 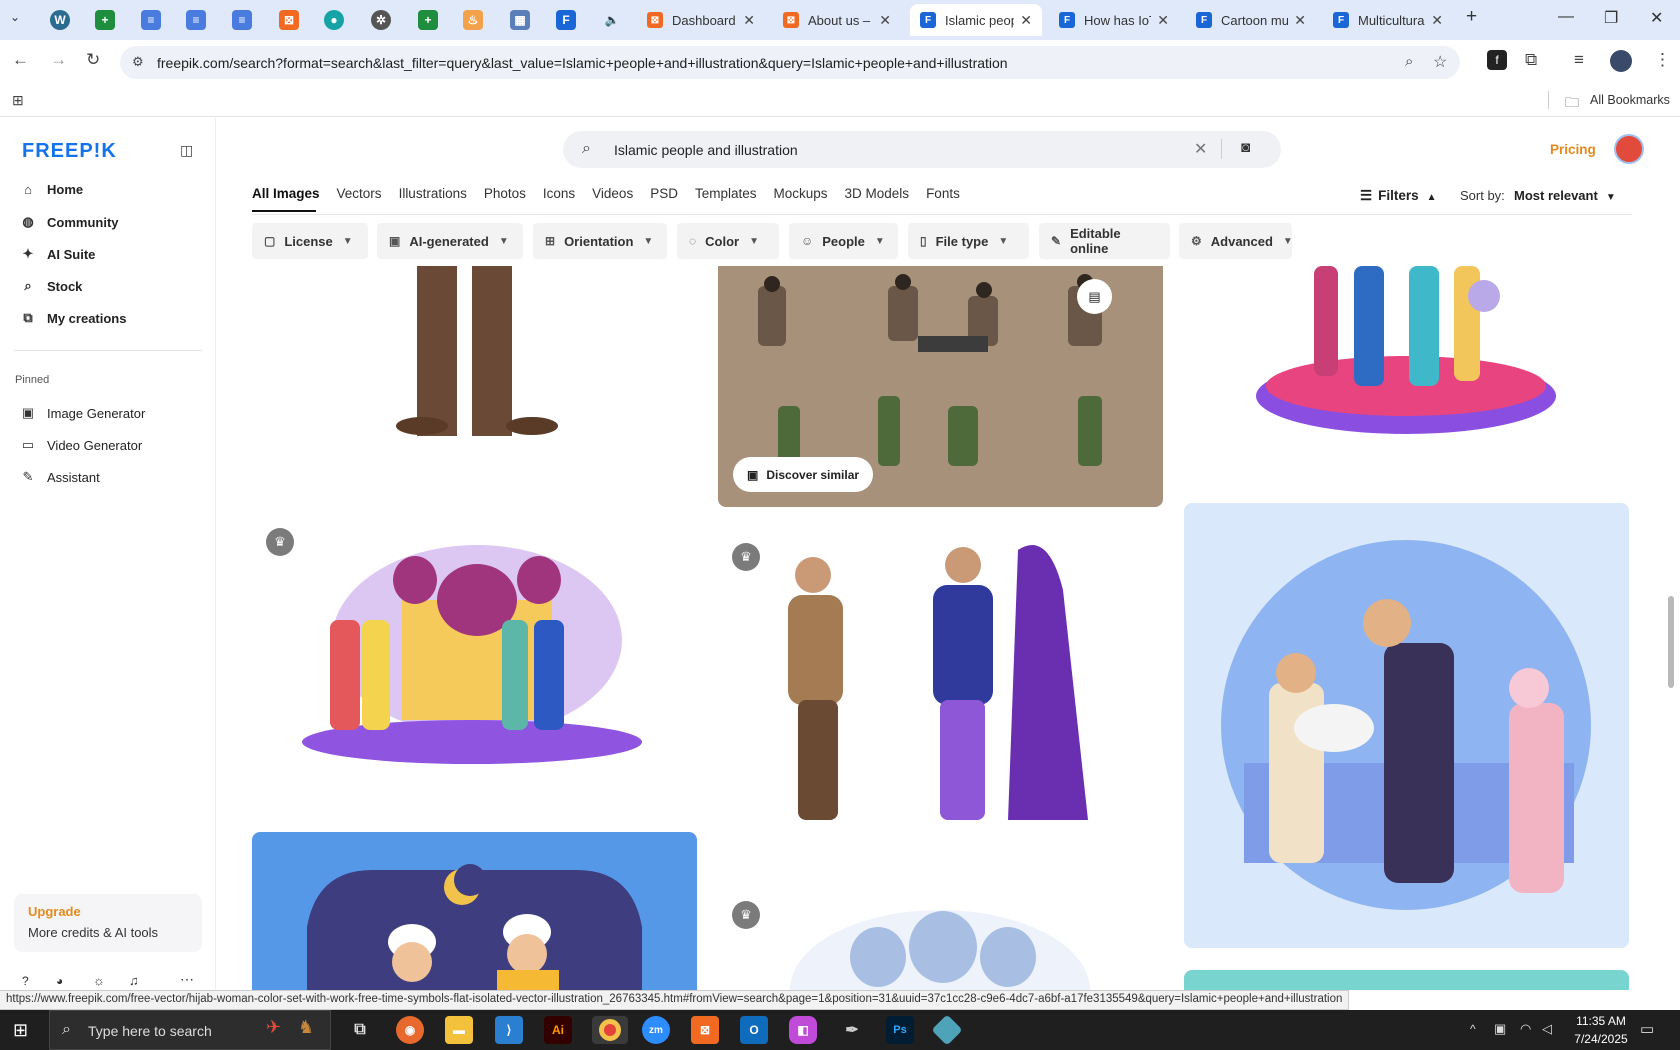 What do you see at coordinates (433, 196) in the screenshot?
I see `tab-illustrations: Illustrations` at bounding box center [433, 196].